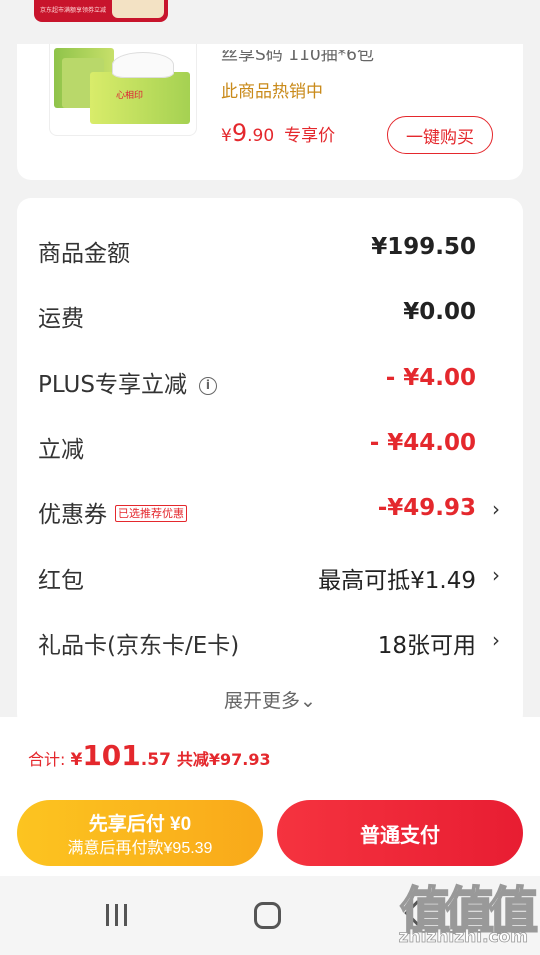 The image size is (540, 955). What do you see at coordinates (207, 386) in the screenshot?
I see `info-icon: i` at bounding box center [207, 386].